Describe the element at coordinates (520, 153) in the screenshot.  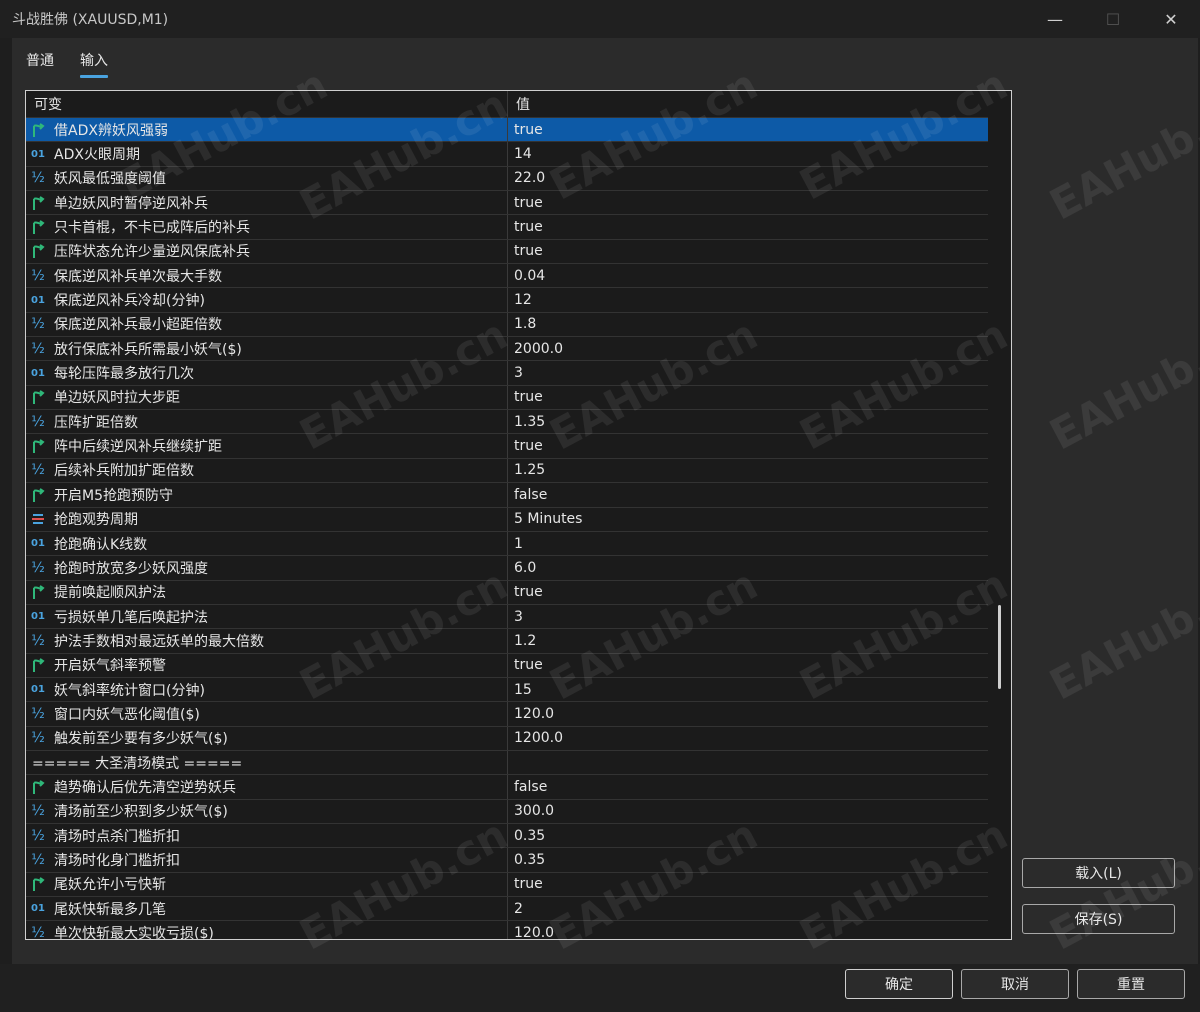
I see `variable-value-cell: 14` at that location.